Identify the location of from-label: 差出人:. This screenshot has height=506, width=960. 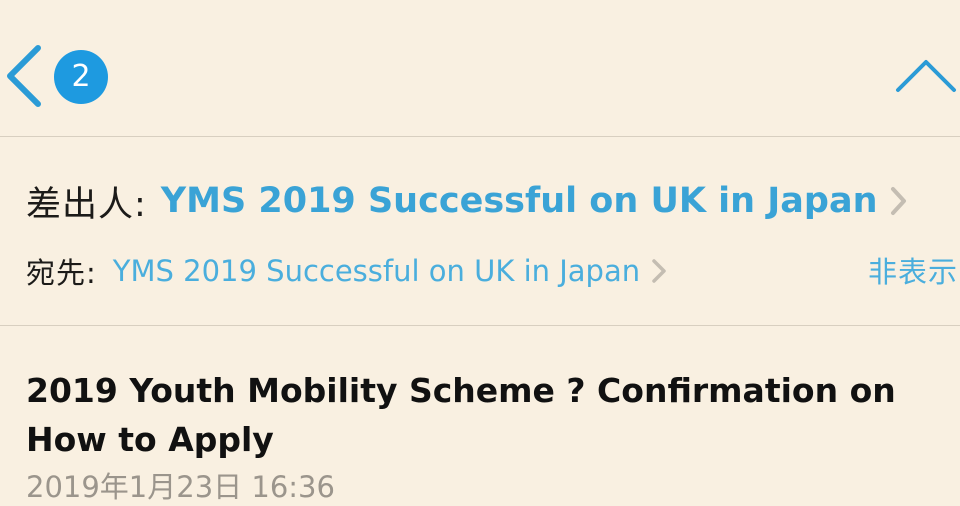
(86, 204).